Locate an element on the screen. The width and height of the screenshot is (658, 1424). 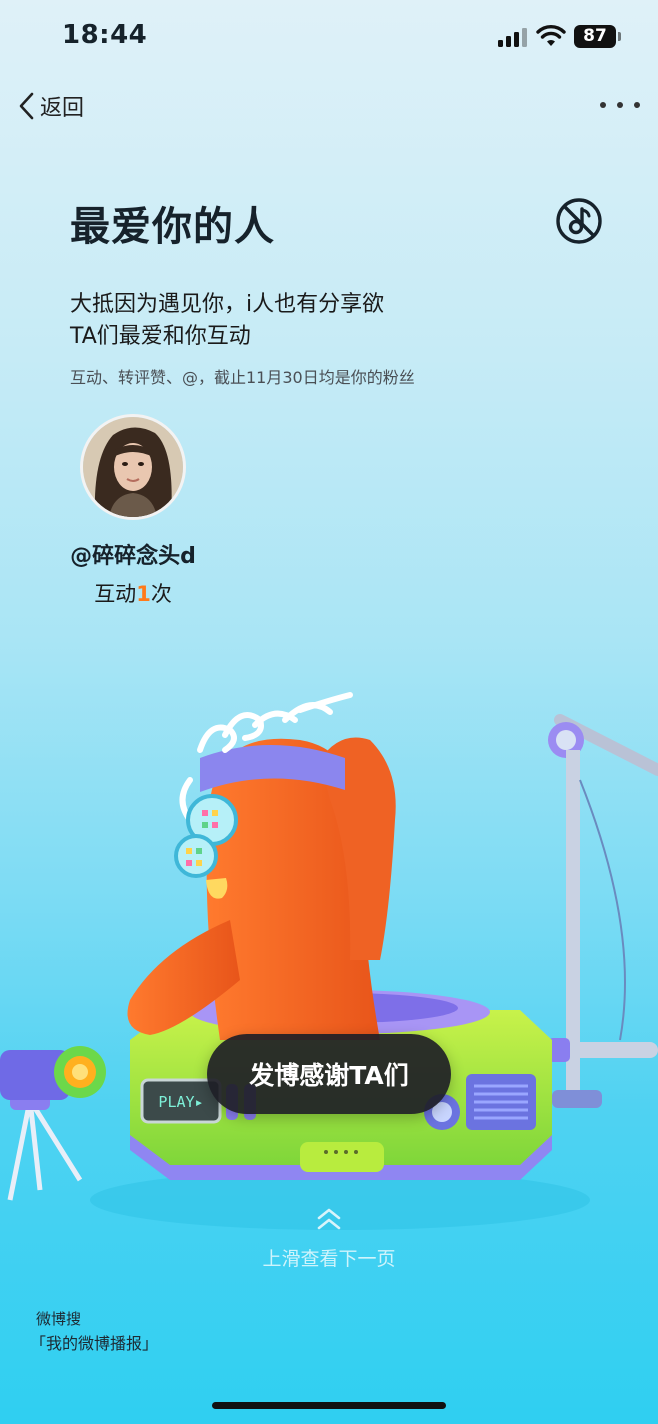
chevron-up-icon is located at coordinates (329, 1219).